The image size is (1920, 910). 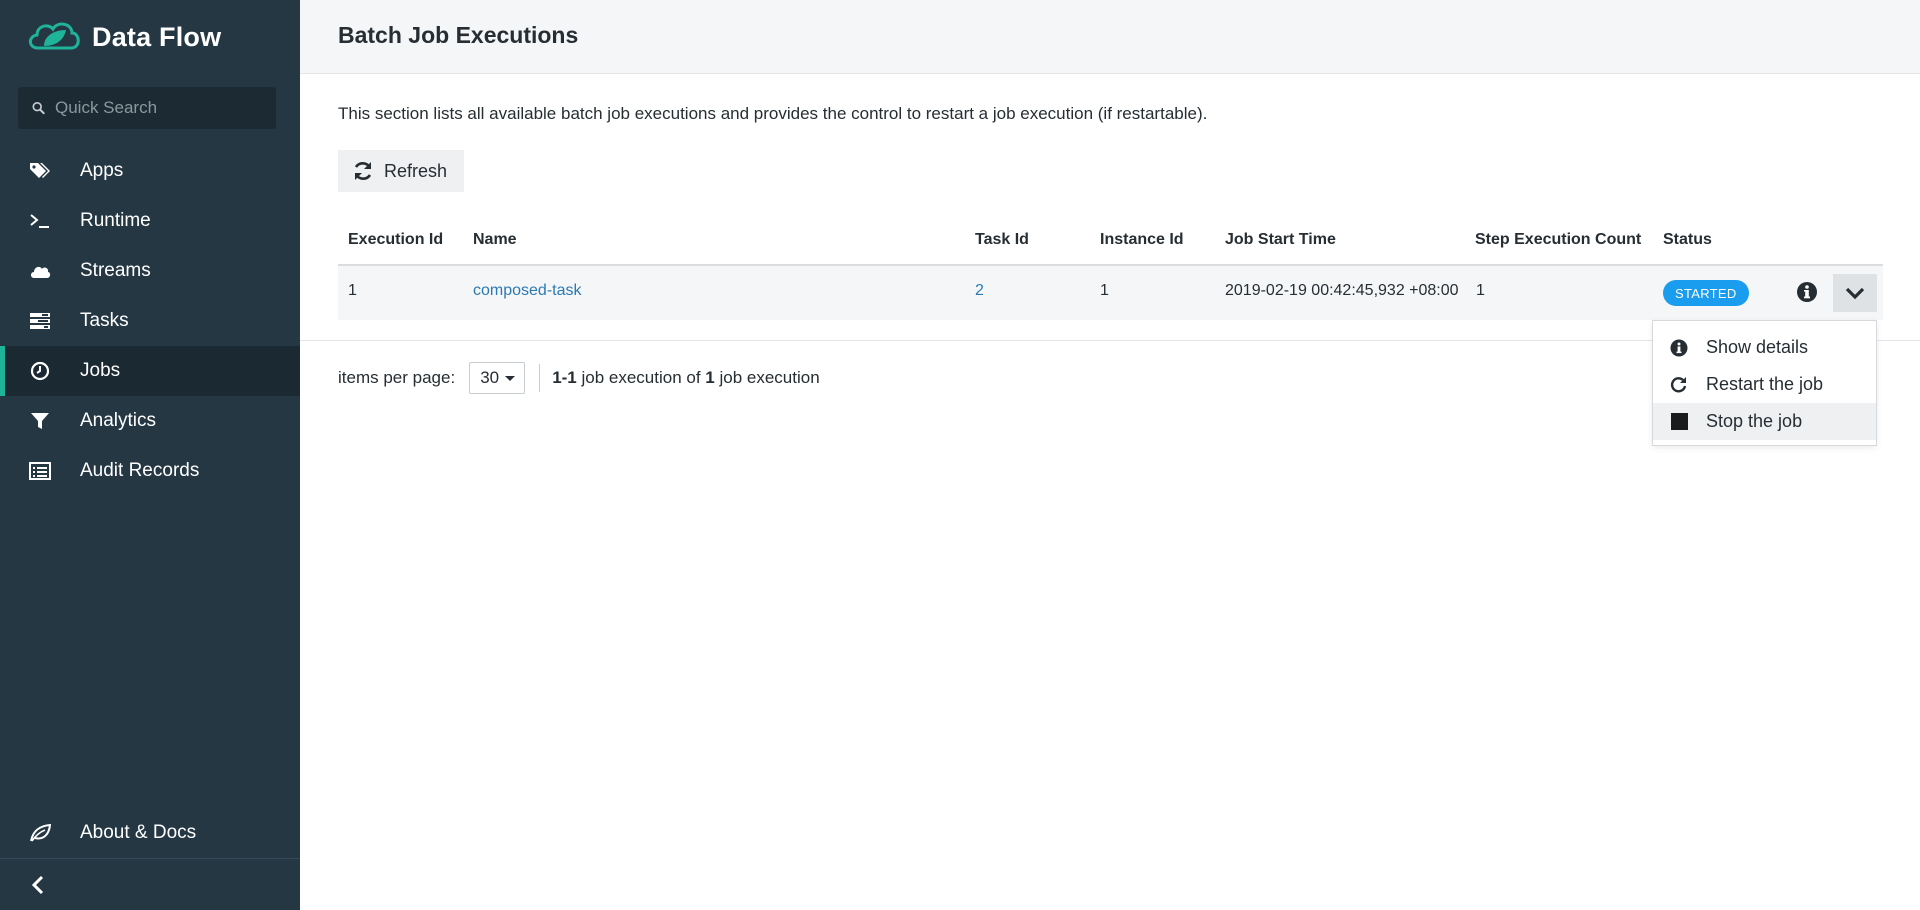 I want to click on task-id-link: 2, so click(x=979, y=291).